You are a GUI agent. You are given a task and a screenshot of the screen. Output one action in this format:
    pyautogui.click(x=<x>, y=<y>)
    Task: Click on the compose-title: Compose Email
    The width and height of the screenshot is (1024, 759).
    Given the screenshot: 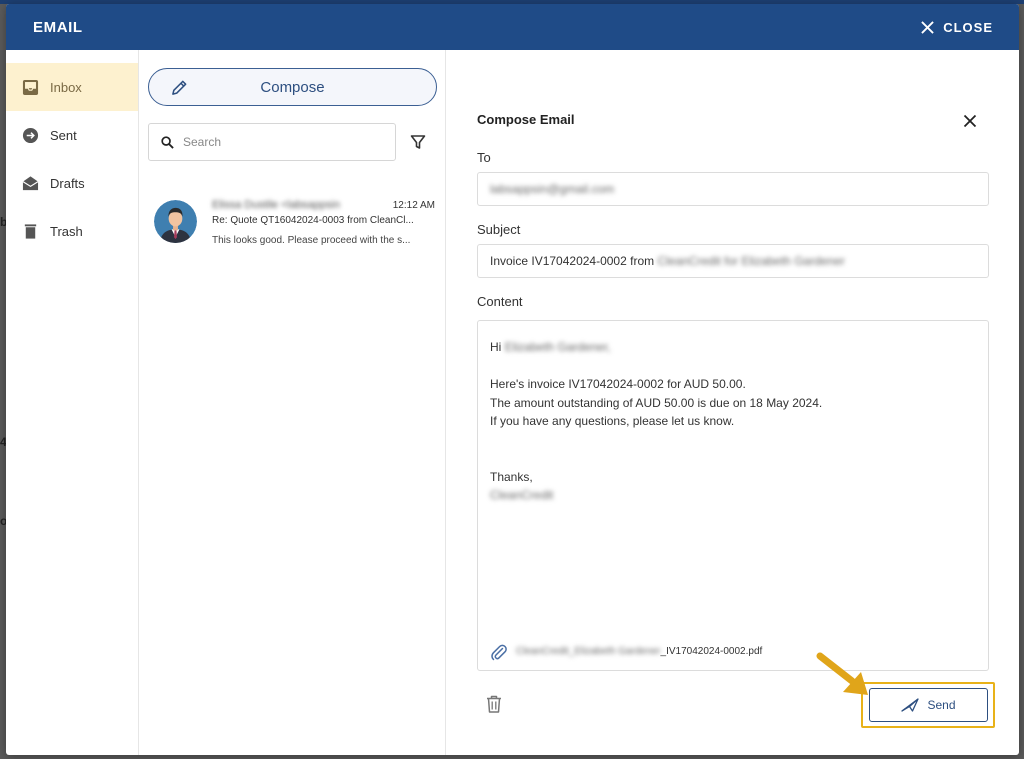 What is the action you would take?
    pyautogui.click(x=526, y=119)
    